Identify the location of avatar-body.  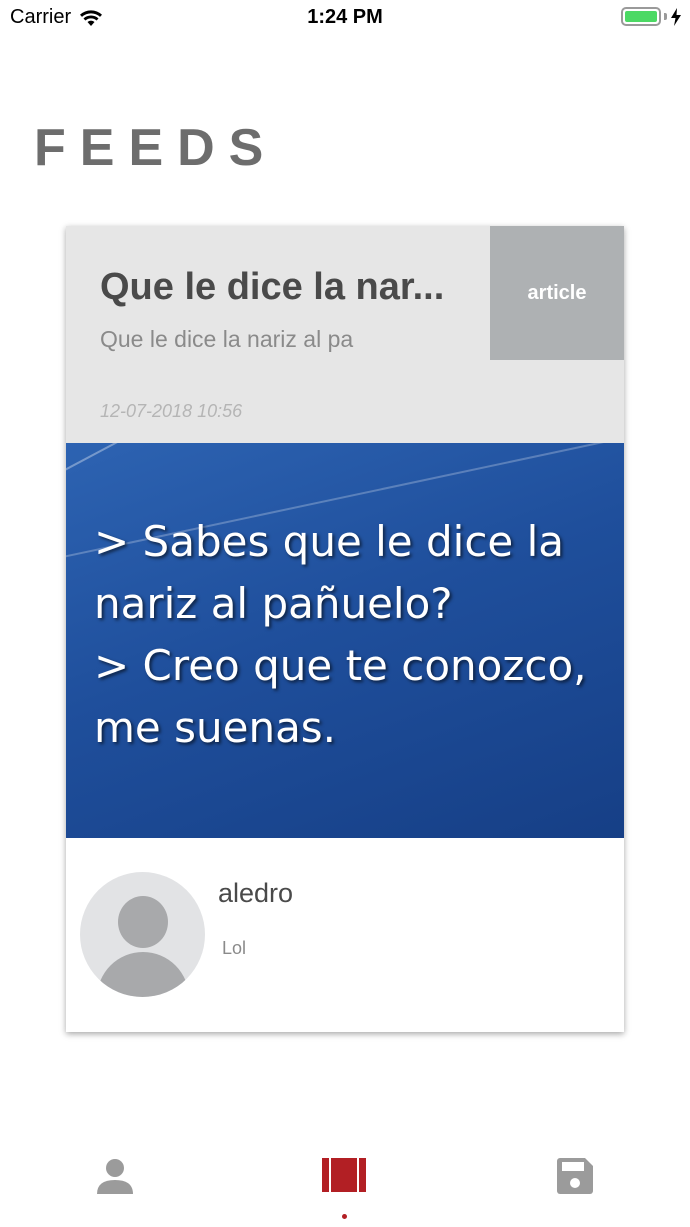
(143, 974).